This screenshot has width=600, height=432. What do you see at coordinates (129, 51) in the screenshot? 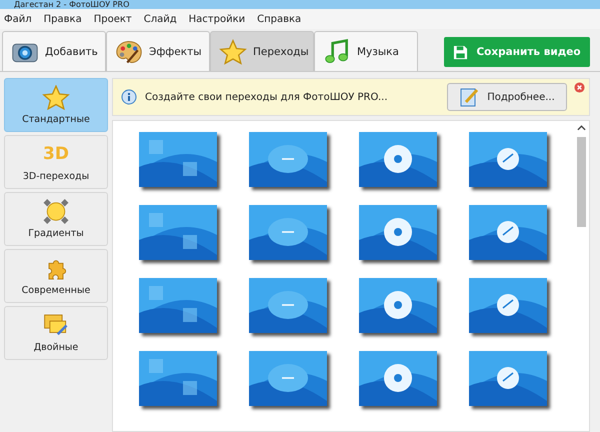
I see `palette-icon` at bounding box center [129, 51].